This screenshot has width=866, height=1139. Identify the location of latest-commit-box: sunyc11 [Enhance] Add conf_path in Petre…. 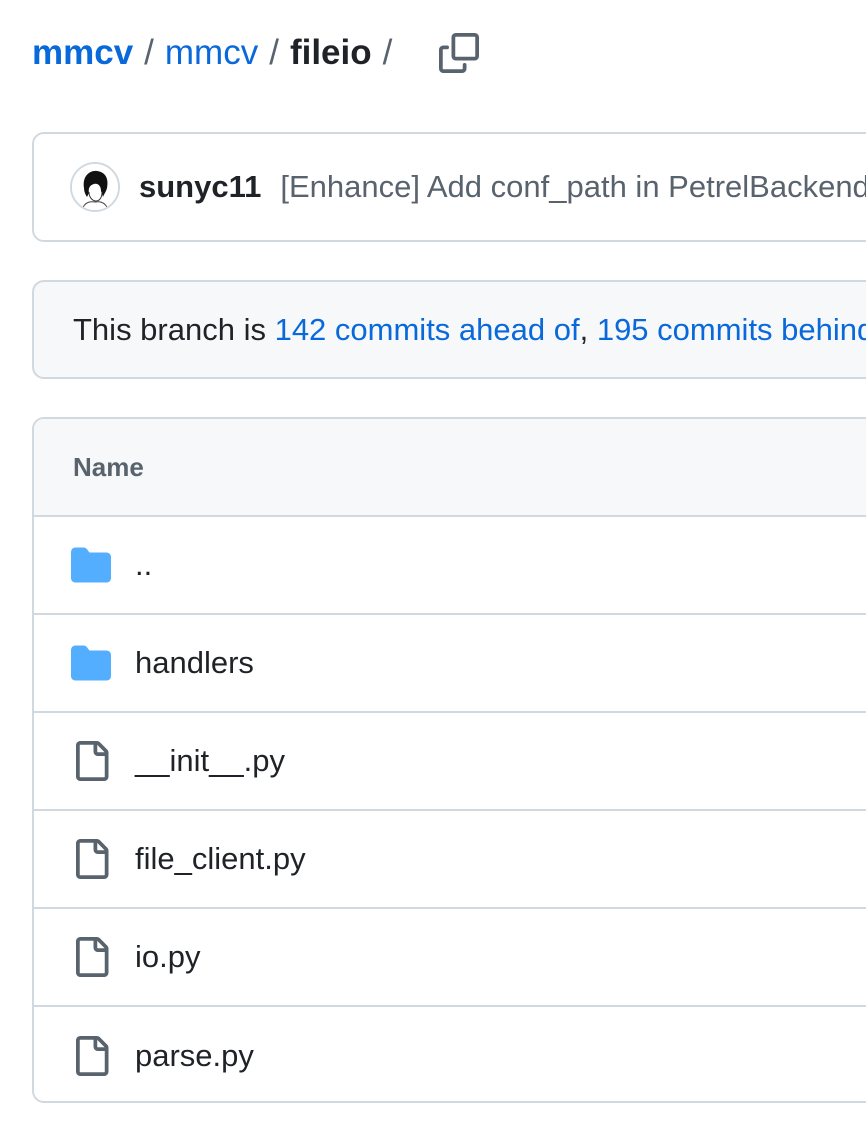
(449, 187).